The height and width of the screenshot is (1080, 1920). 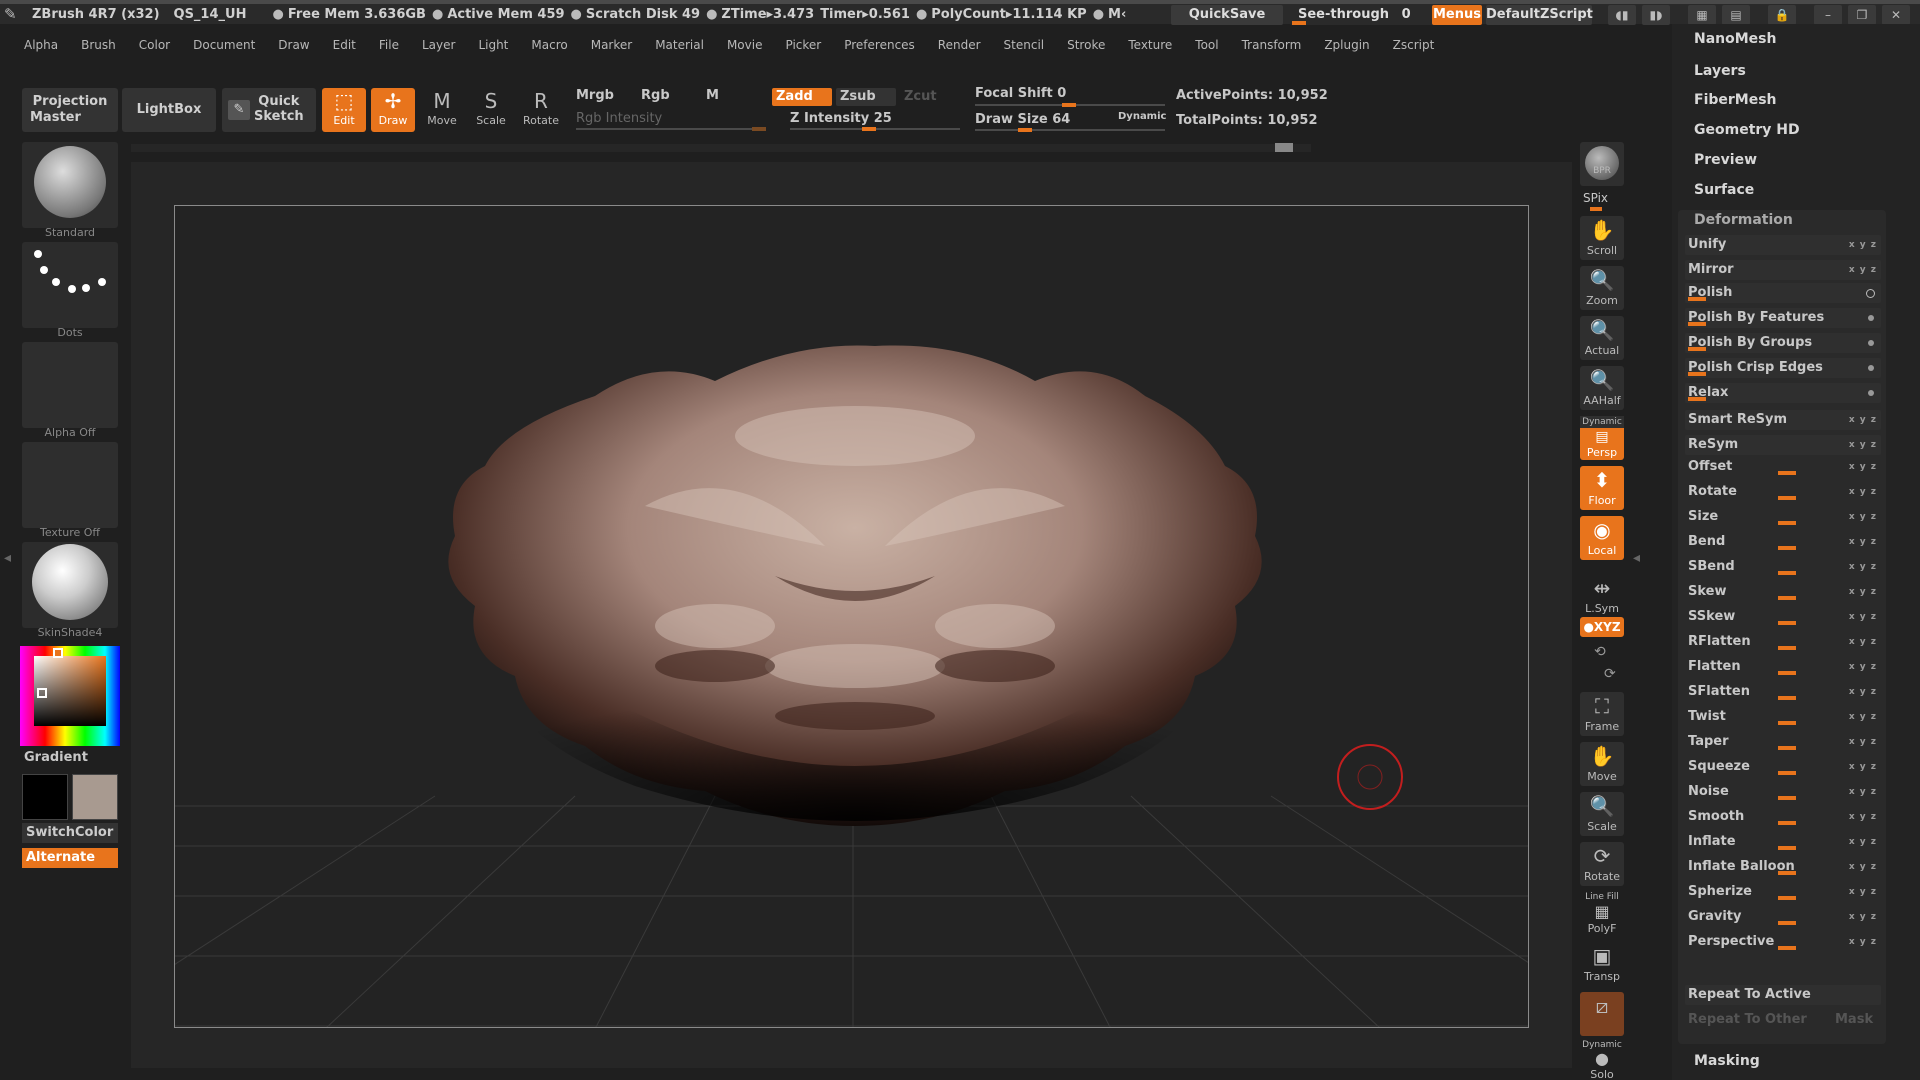 I want to click on menu-edit: Edit, so click(x=344, y=48).